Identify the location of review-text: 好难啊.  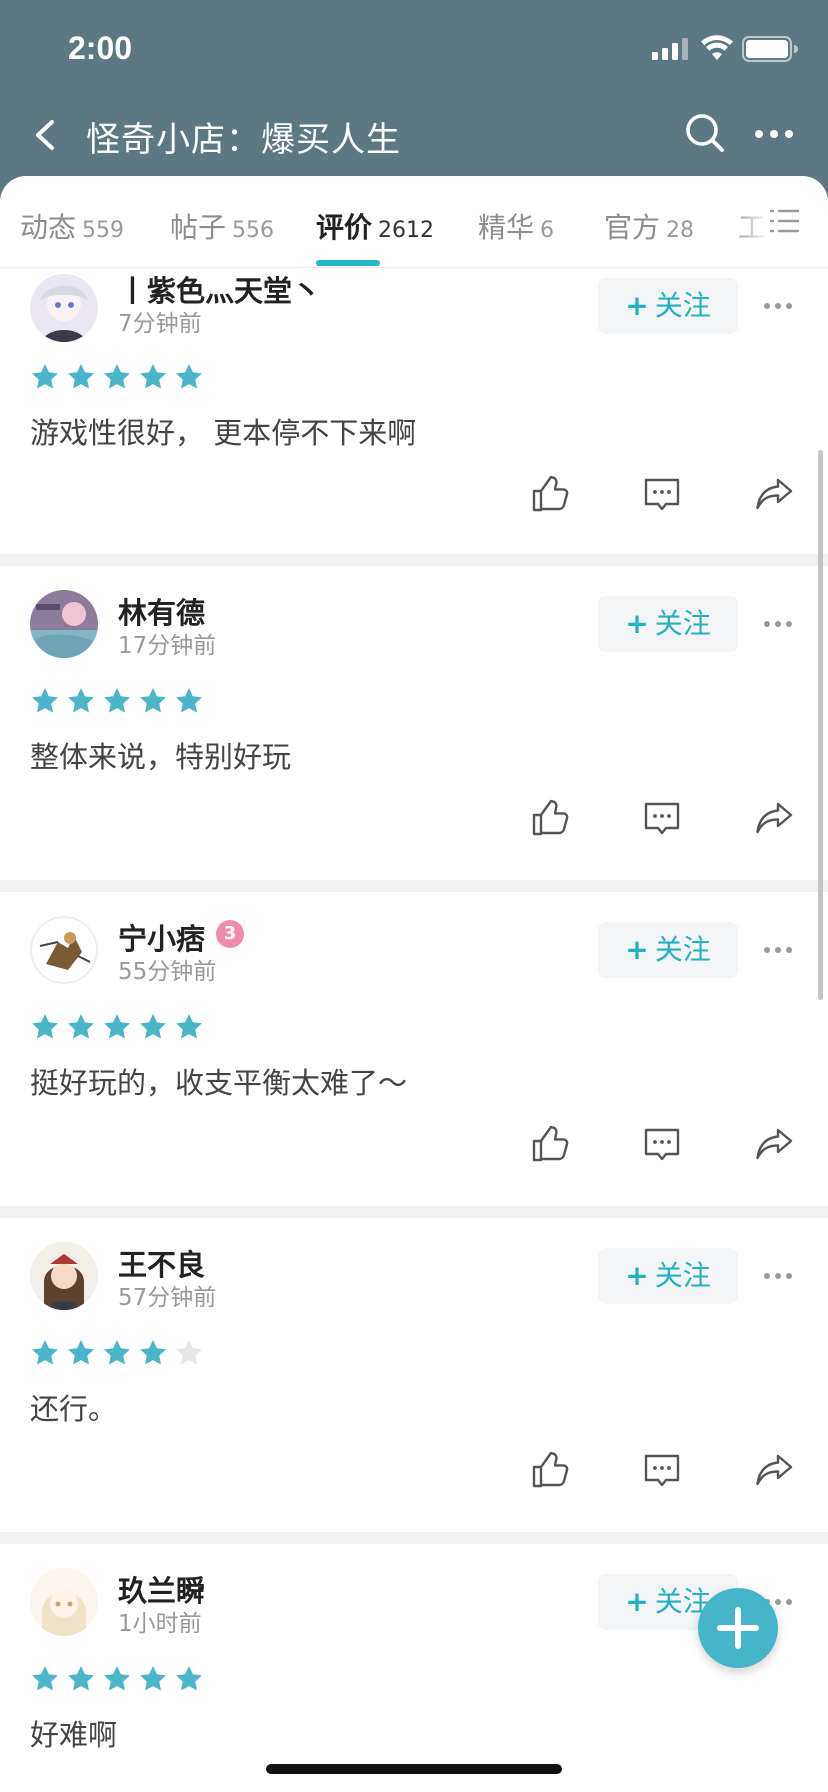
(73, 1733).